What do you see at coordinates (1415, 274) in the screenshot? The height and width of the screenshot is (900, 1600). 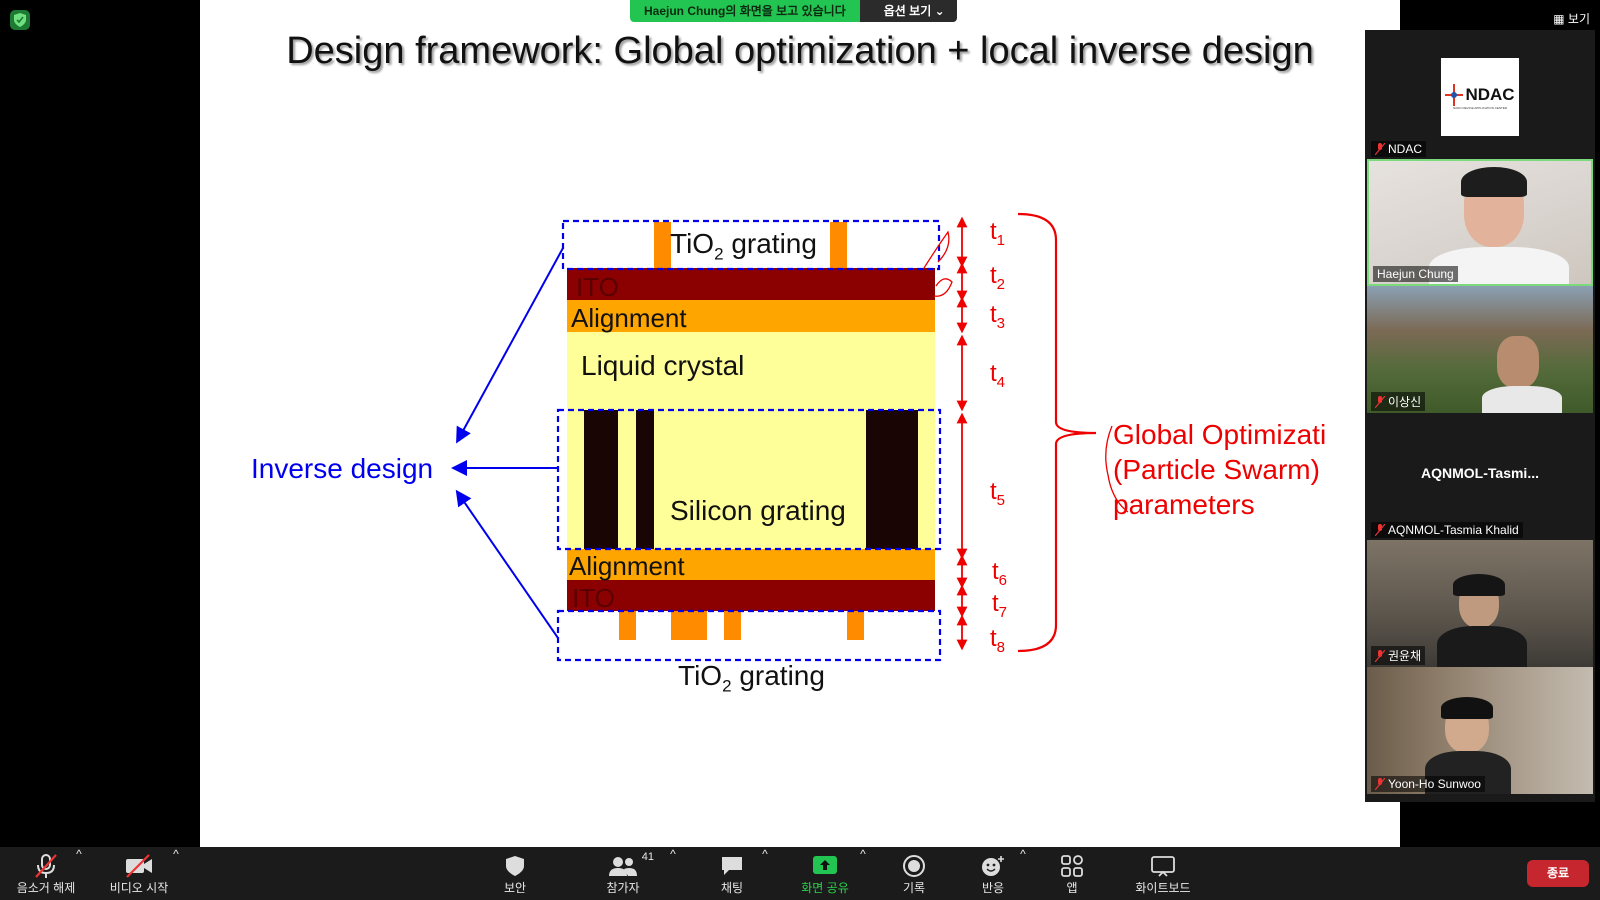 I see `participant-name: Haejun Chung` at bounding box center [1415, 274].